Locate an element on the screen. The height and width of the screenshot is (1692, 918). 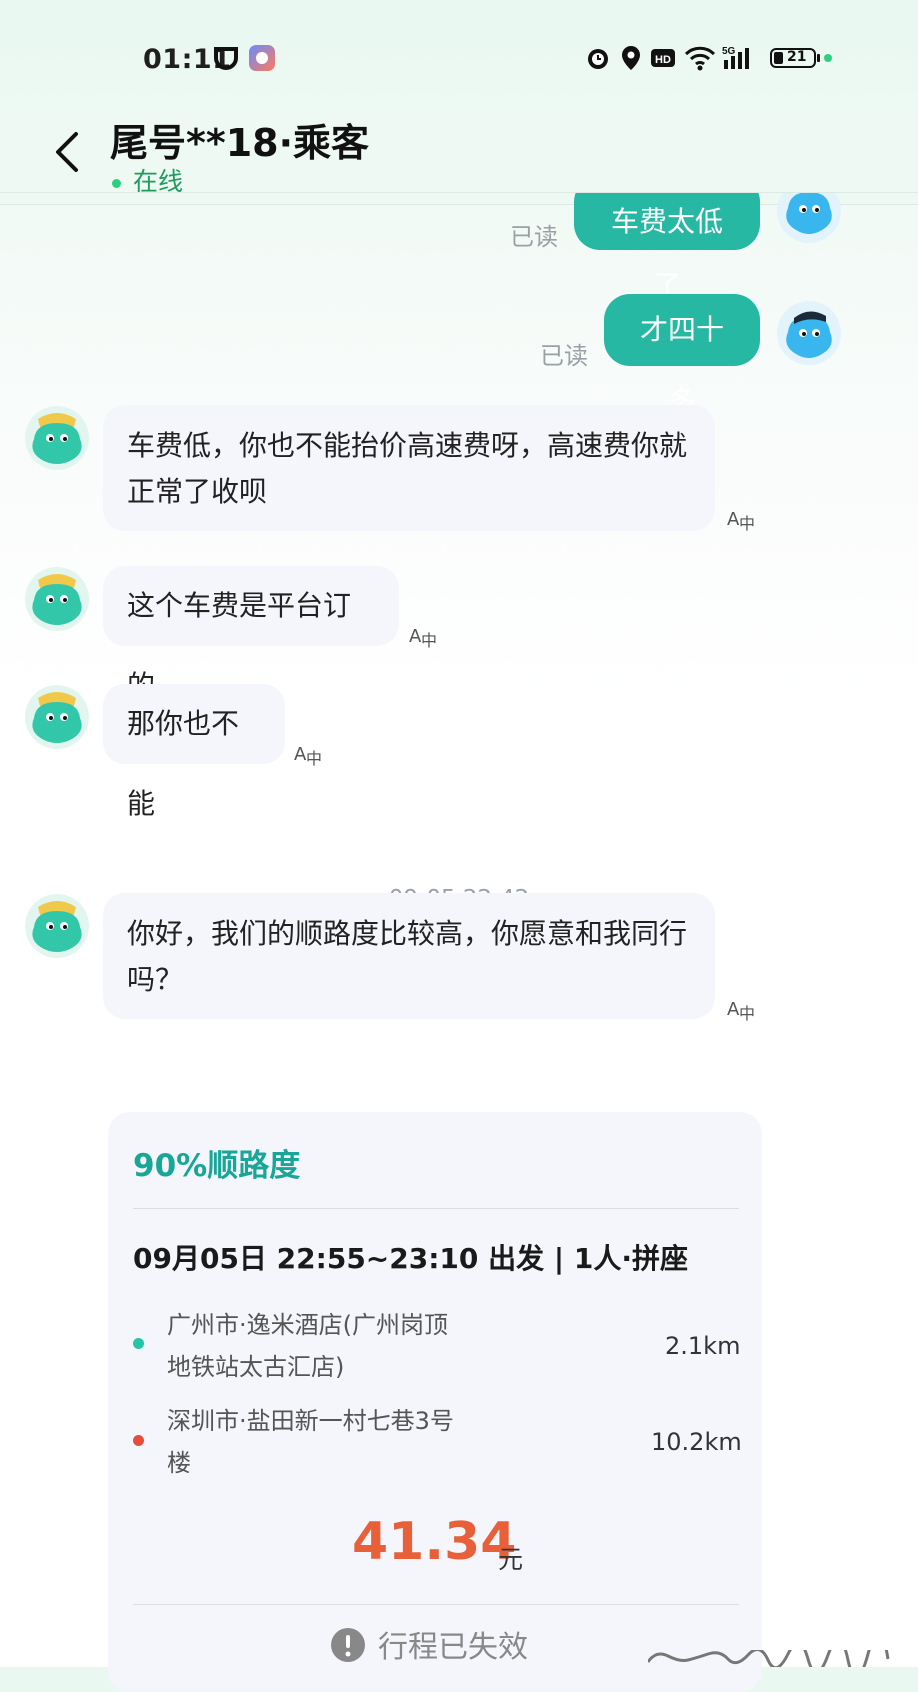
start-point-dot is located at coordinates (138, 1343).